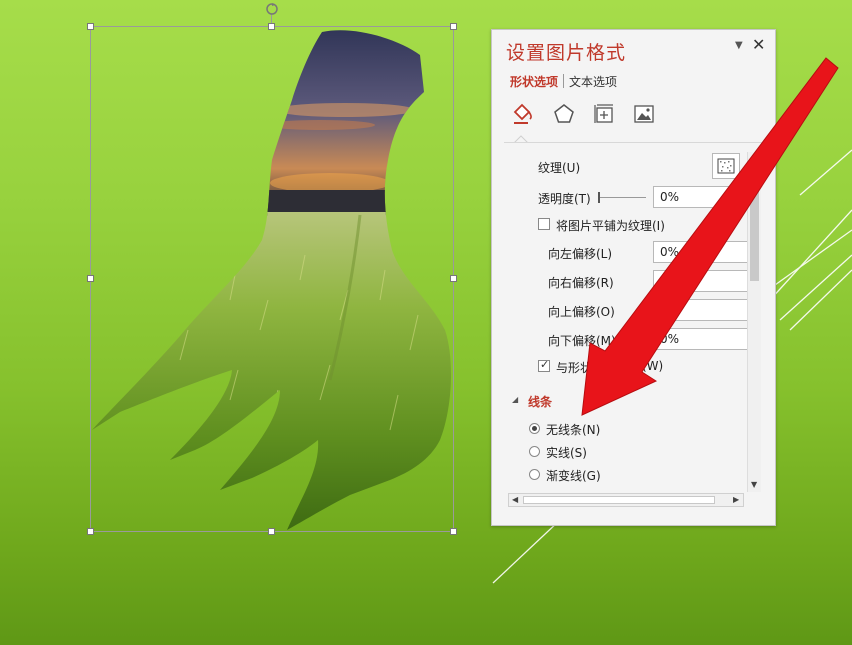  Describe the element at coordinates (754, 223) in the screenshot. I see `vertical-scroll-thumb` at that location.